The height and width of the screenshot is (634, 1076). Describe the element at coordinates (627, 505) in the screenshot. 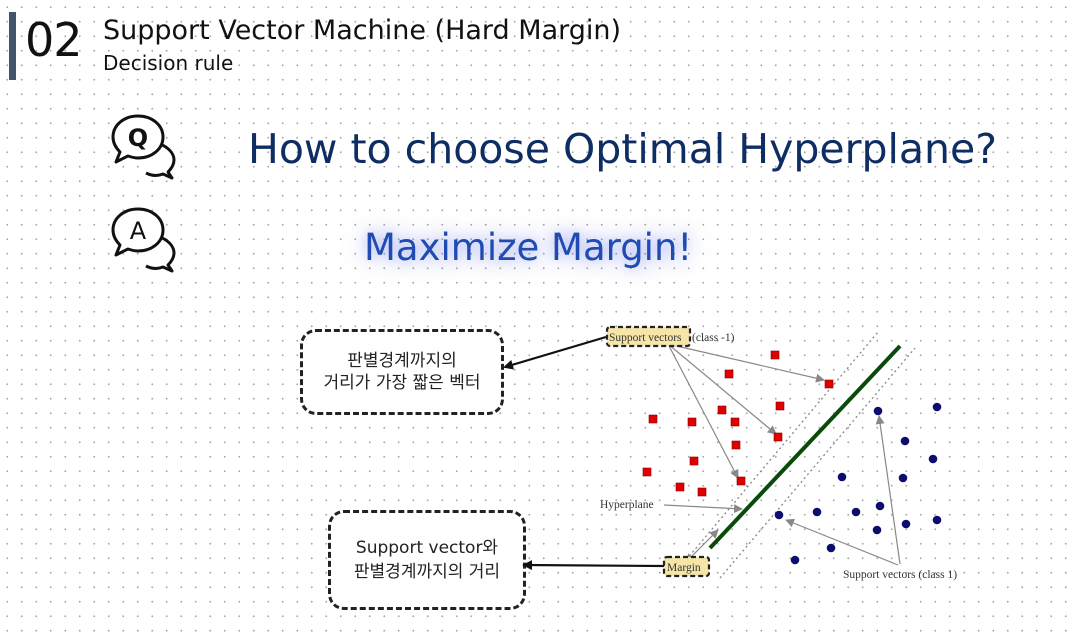

I see `hyperplane-label: Hyperplane` at that location.